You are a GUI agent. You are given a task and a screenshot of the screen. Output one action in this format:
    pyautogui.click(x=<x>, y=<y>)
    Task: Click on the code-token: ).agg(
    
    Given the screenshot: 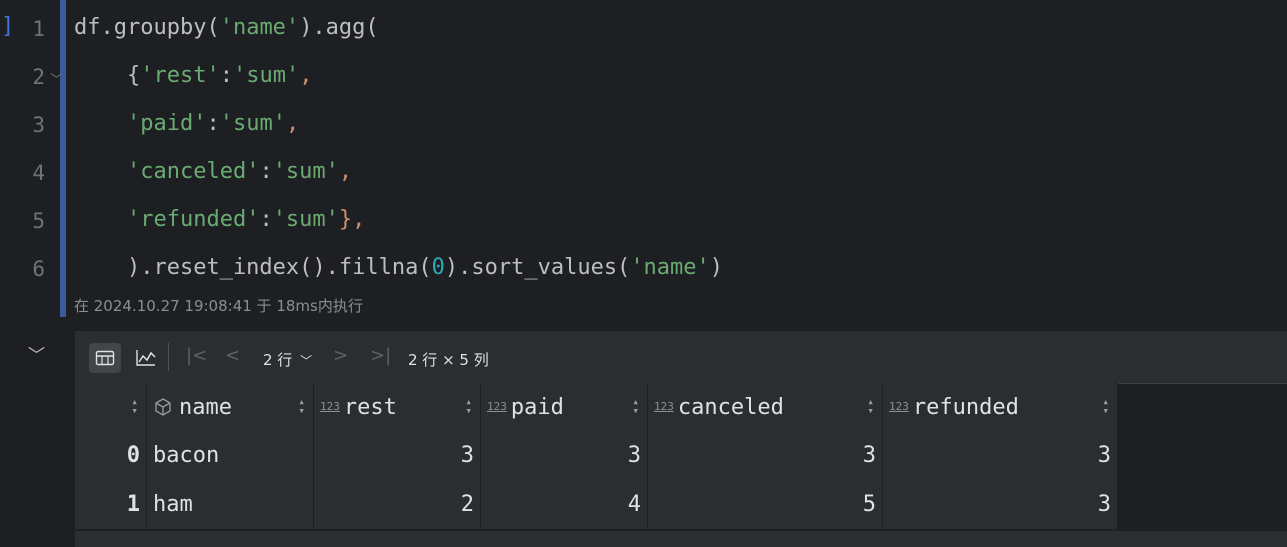 What is the action you would take?
    pyautogui.click(x=339, y=27)
    